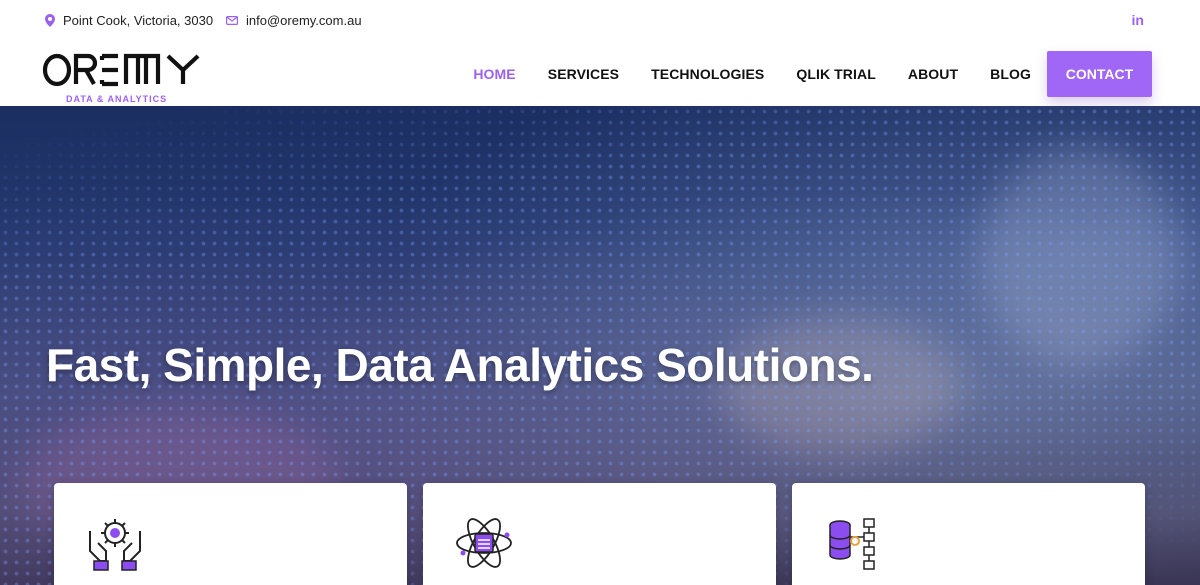  What do you see at coordinates (1010, 74) in the screenshot?
I see `nav-blog: BLOG` at bounding box center [1010, 74].